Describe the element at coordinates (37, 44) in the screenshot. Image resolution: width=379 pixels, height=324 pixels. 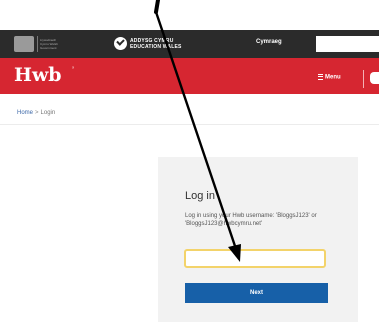
I see `gov-divider` at that location.